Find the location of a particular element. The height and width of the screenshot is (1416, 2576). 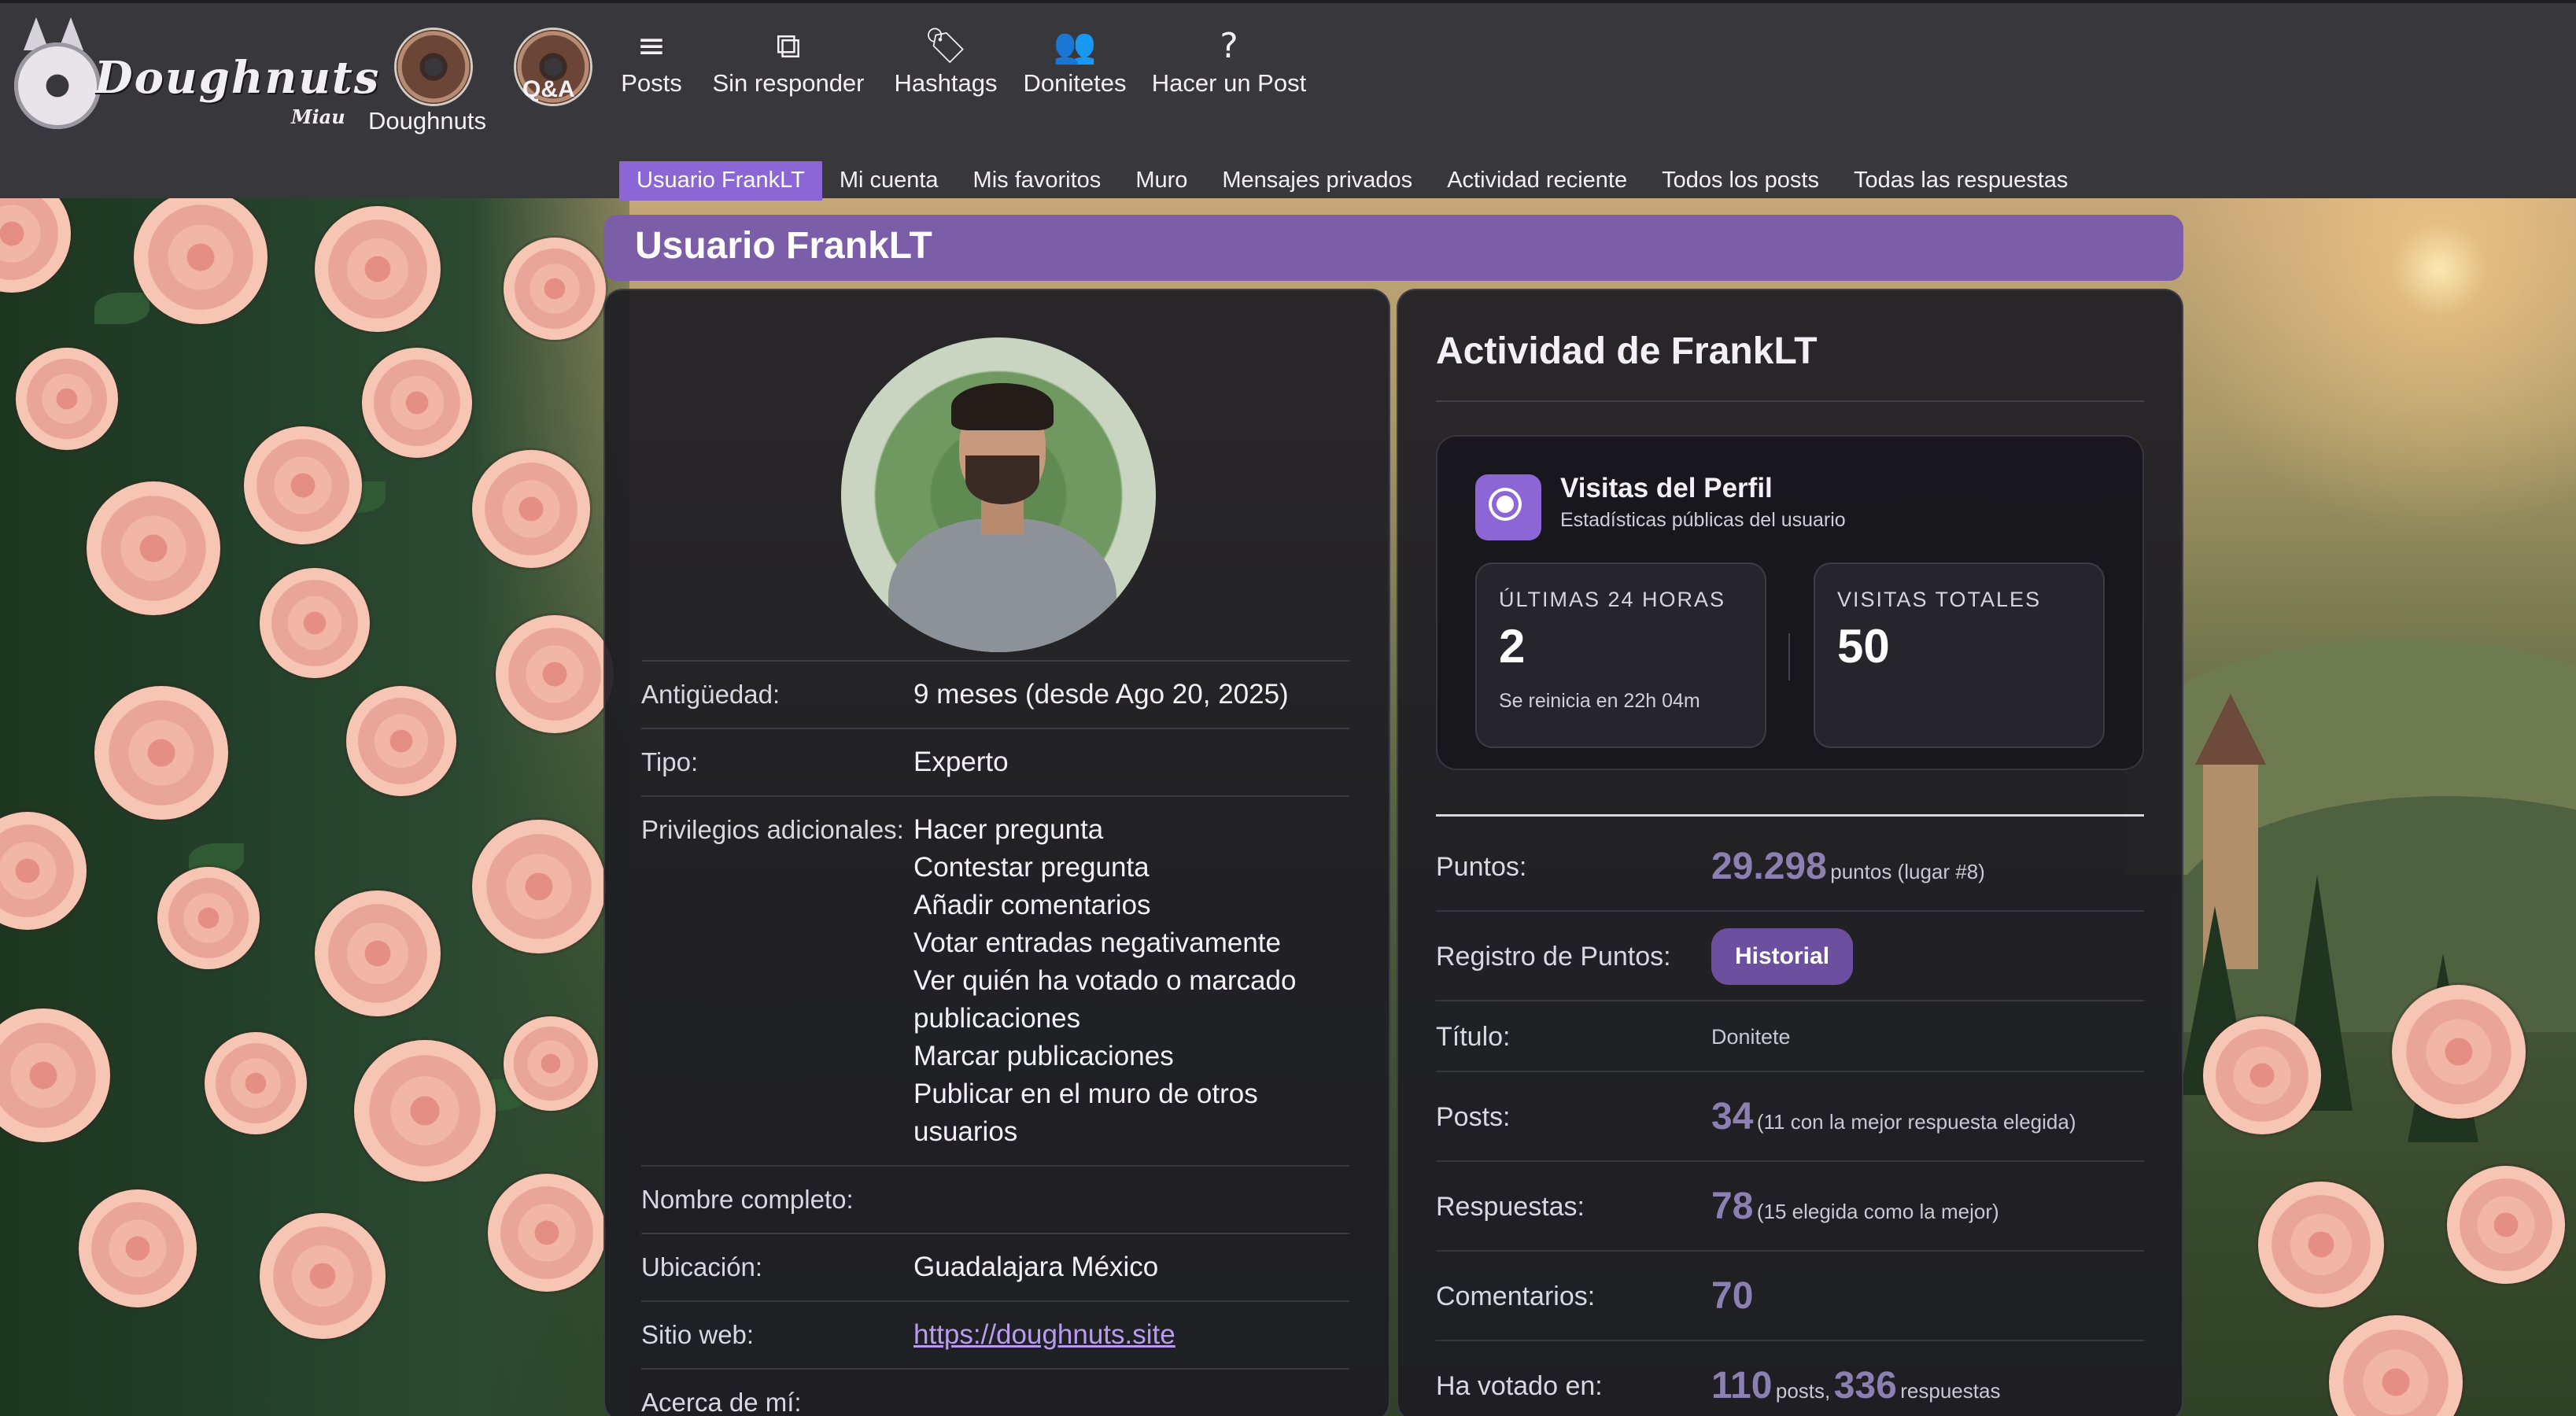

subnav-my-account: Mi cuenta is located at coordinates (889, 181).